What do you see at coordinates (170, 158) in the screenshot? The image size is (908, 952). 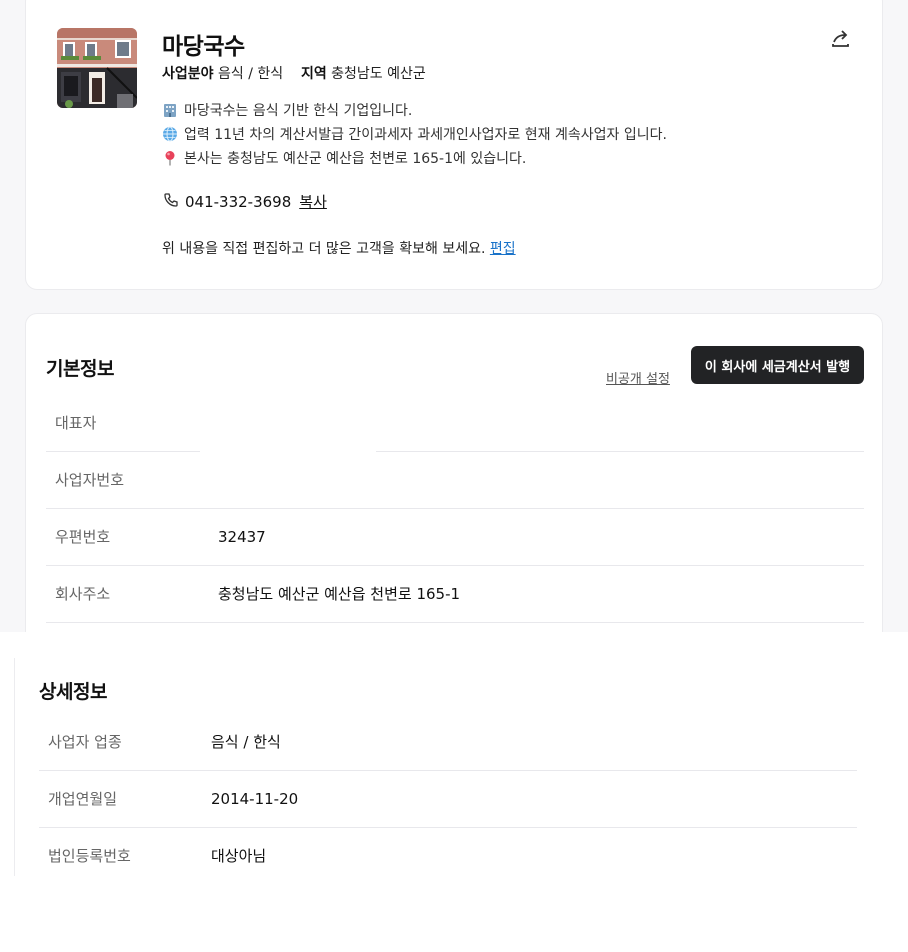 I see `map-pin-icon` at bounding box center [170, 158].